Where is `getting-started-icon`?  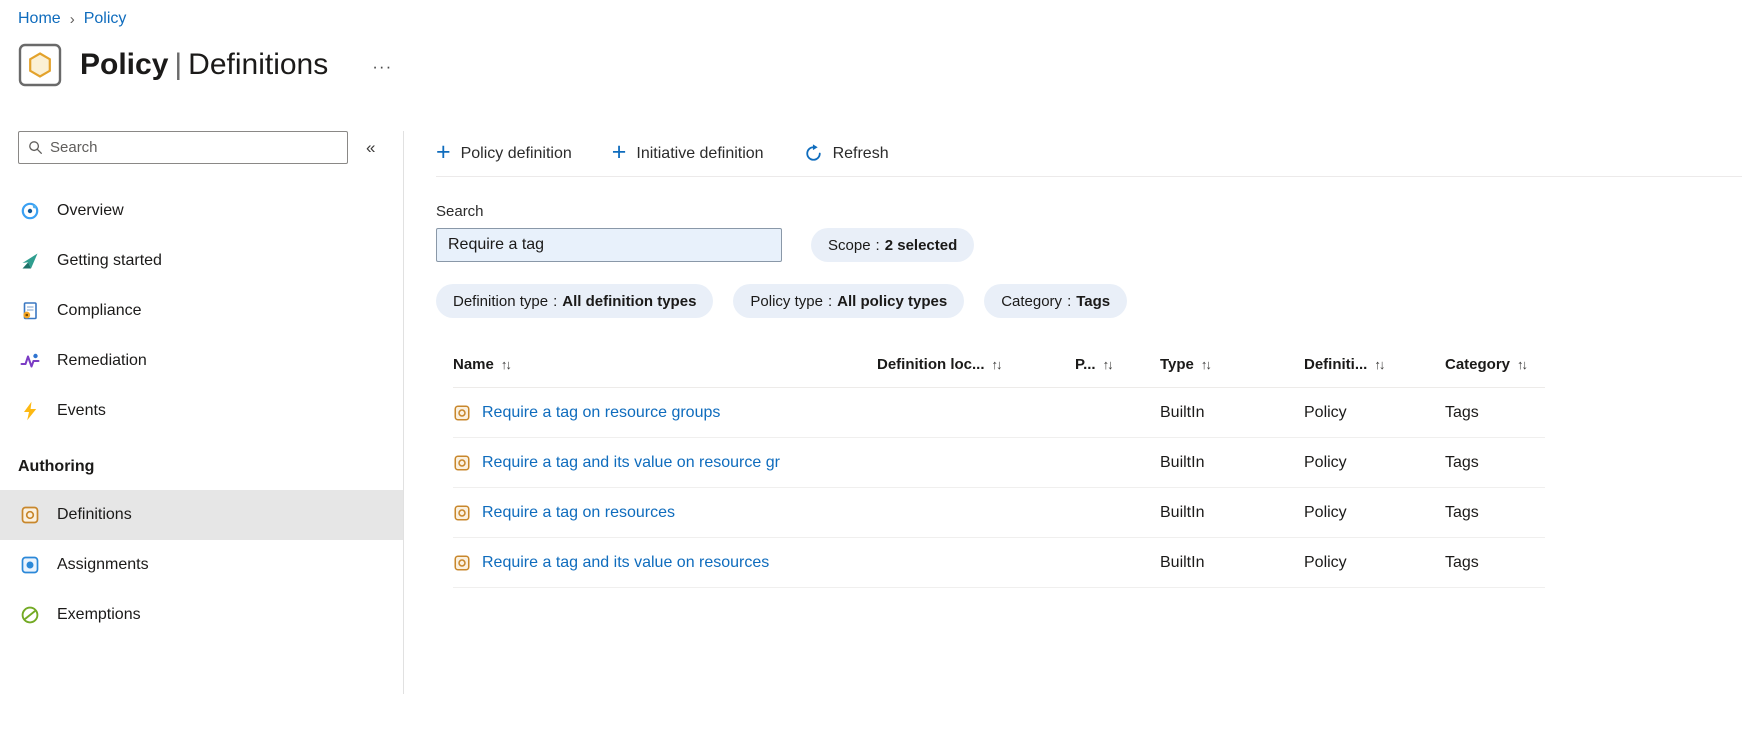
getting-started-icon is located at coordinates (30, 261).